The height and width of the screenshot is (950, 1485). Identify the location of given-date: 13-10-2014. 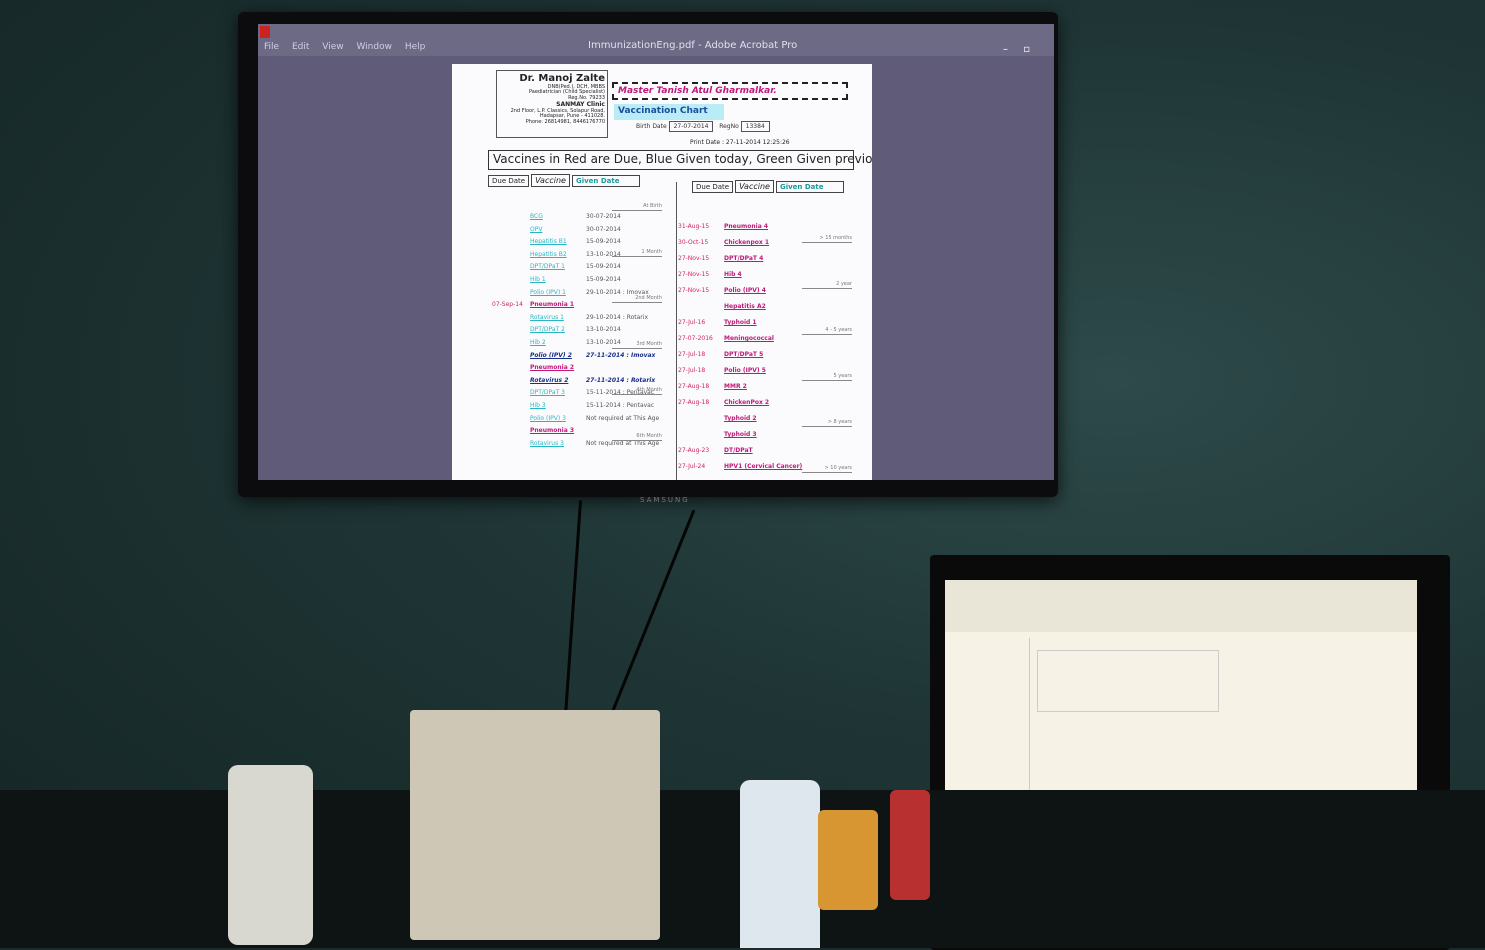
(603, 330).